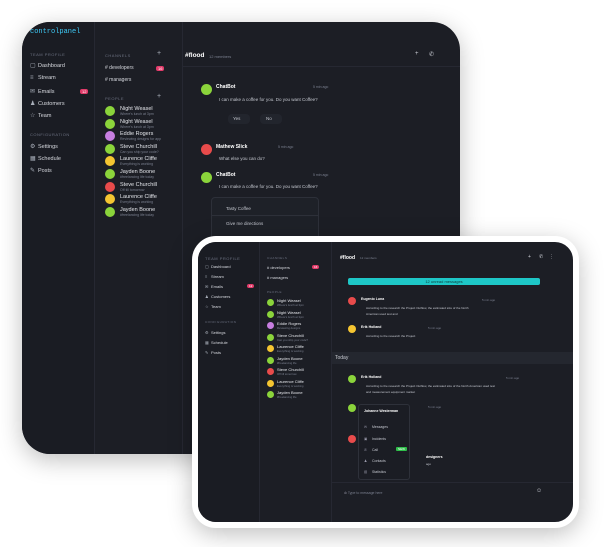 The image size is (605, 547). Describe the element at coordinates (33, 104) in the screenshot. I see `customers-icon: ♟` at that location.